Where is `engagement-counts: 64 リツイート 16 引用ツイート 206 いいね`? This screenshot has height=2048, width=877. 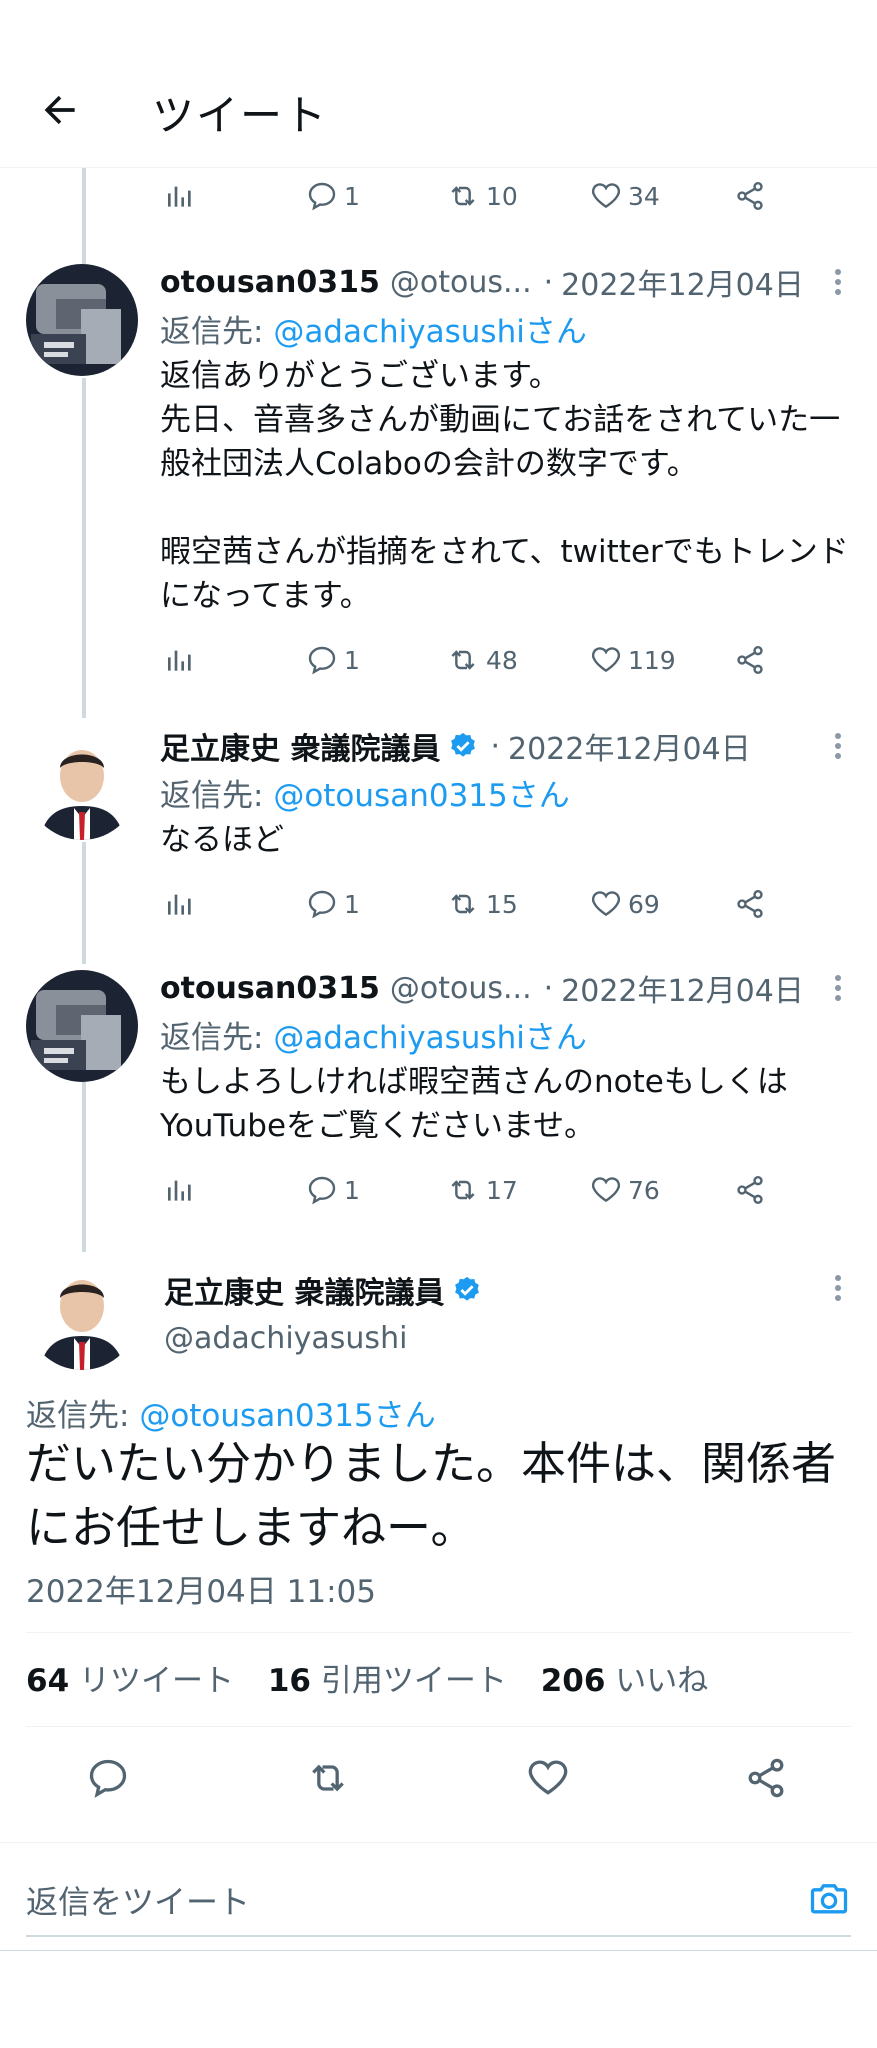 engagement-counts: 64 リツイート 16 引用ツイート 206 いいね is located at coordinates (379, 1677).